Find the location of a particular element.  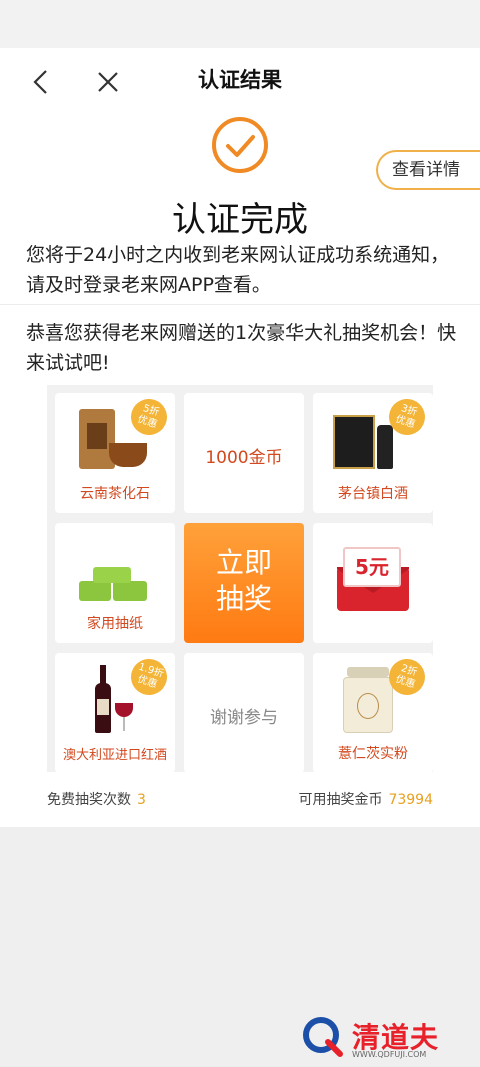

prize-cell-thanks: 谢谢参与 is located at coordinates (244, 713).